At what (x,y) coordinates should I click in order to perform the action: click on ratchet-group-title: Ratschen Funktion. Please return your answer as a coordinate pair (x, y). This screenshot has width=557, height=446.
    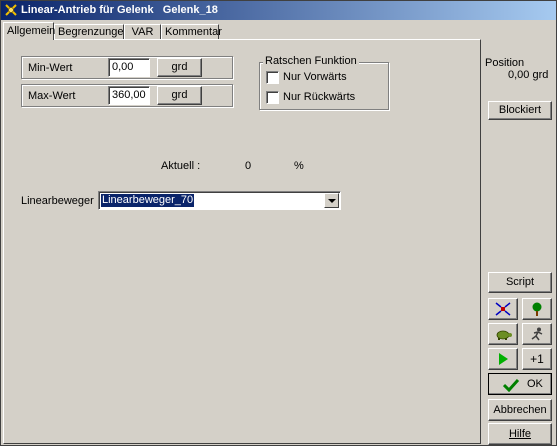
    Looking at the image, I should click on (311, 61).